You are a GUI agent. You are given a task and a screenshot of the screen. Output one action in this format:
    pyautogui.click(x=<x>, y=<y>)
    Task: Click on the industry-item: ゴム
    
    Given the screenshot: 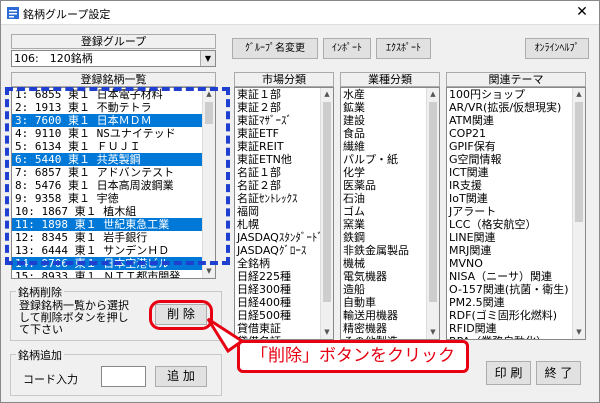 What is the action you would take?
    pyautogui.click(x=390, y=211)
    